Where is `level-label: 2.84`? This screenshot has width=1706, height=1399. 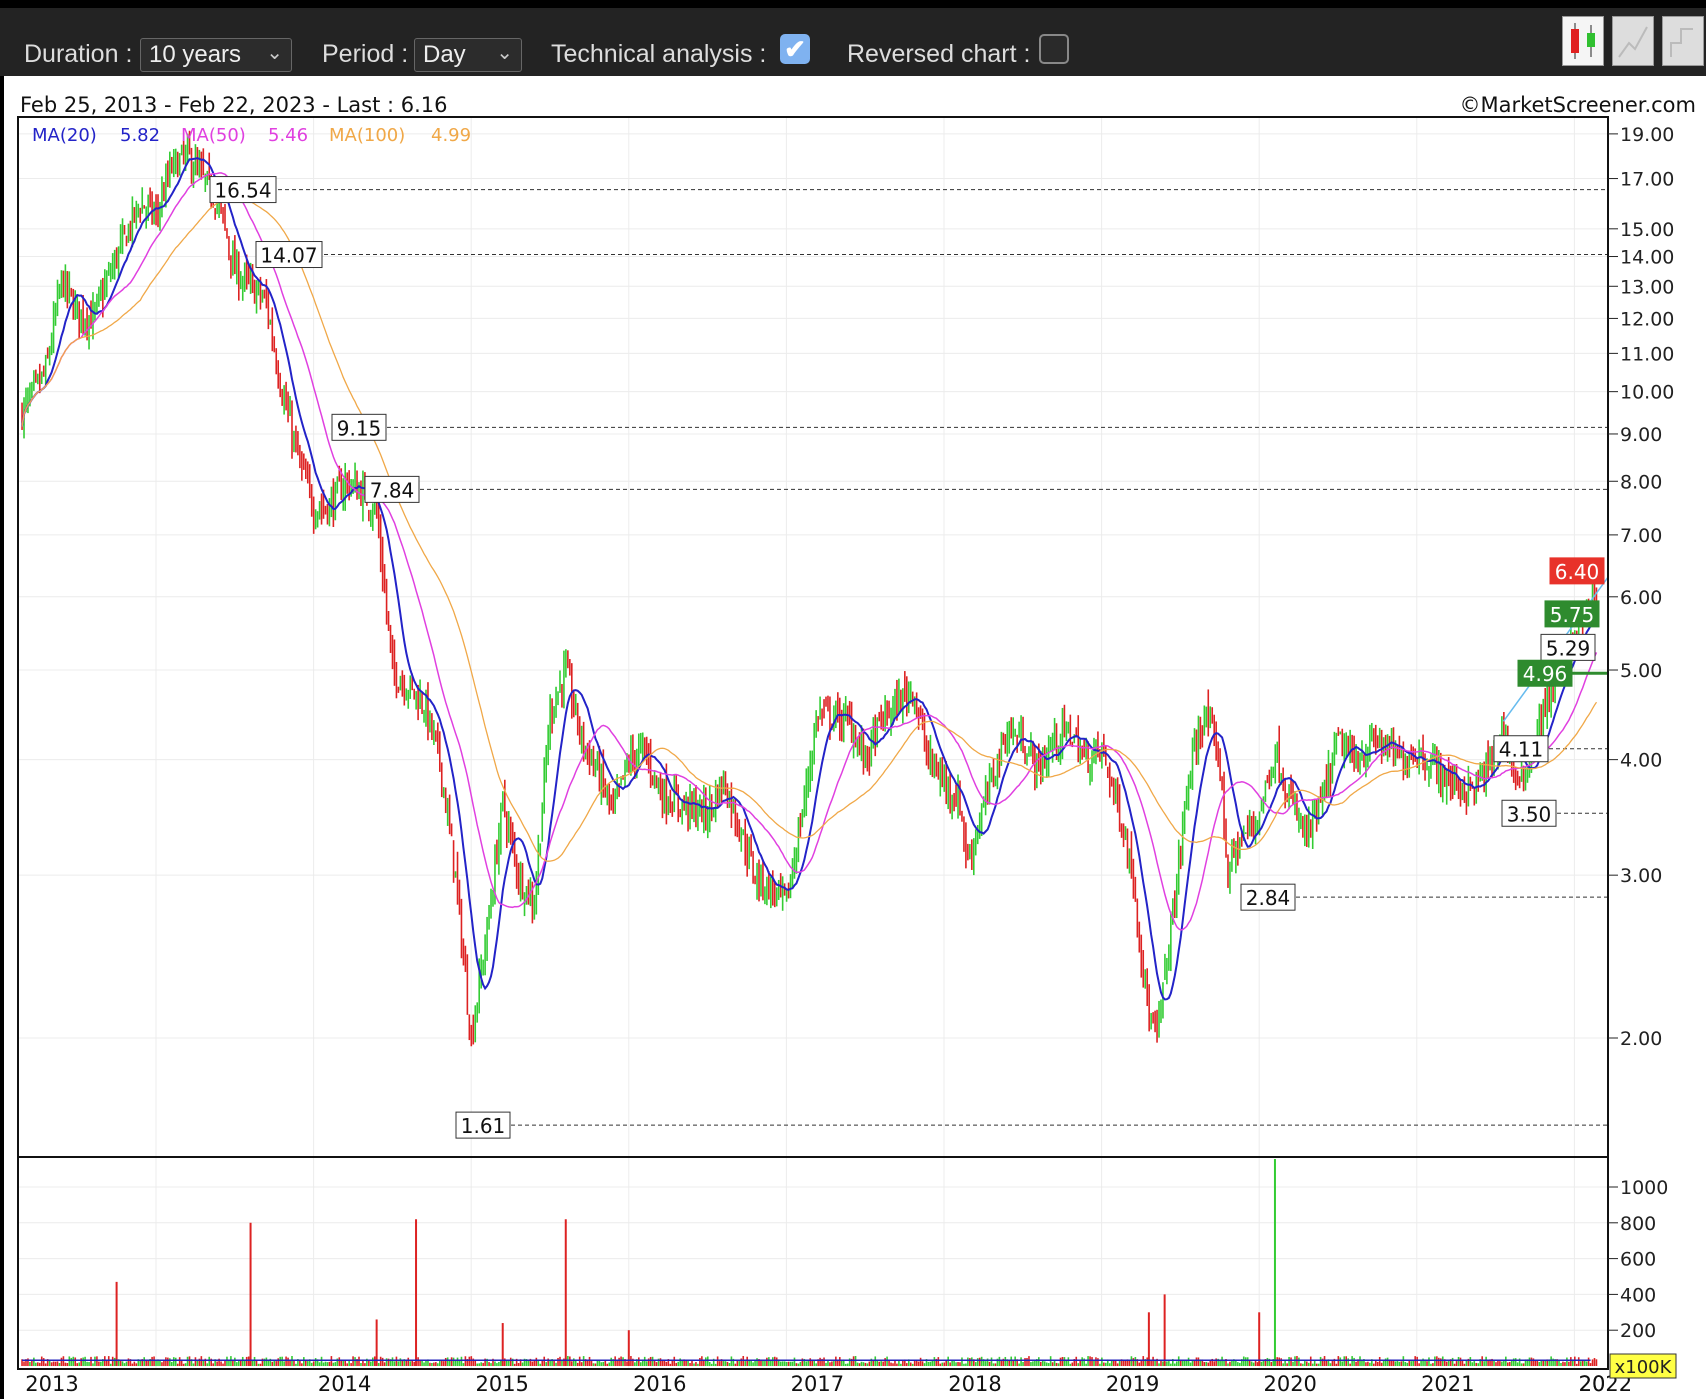 level-label: 2.84 is located at coordinates (1268, 898).